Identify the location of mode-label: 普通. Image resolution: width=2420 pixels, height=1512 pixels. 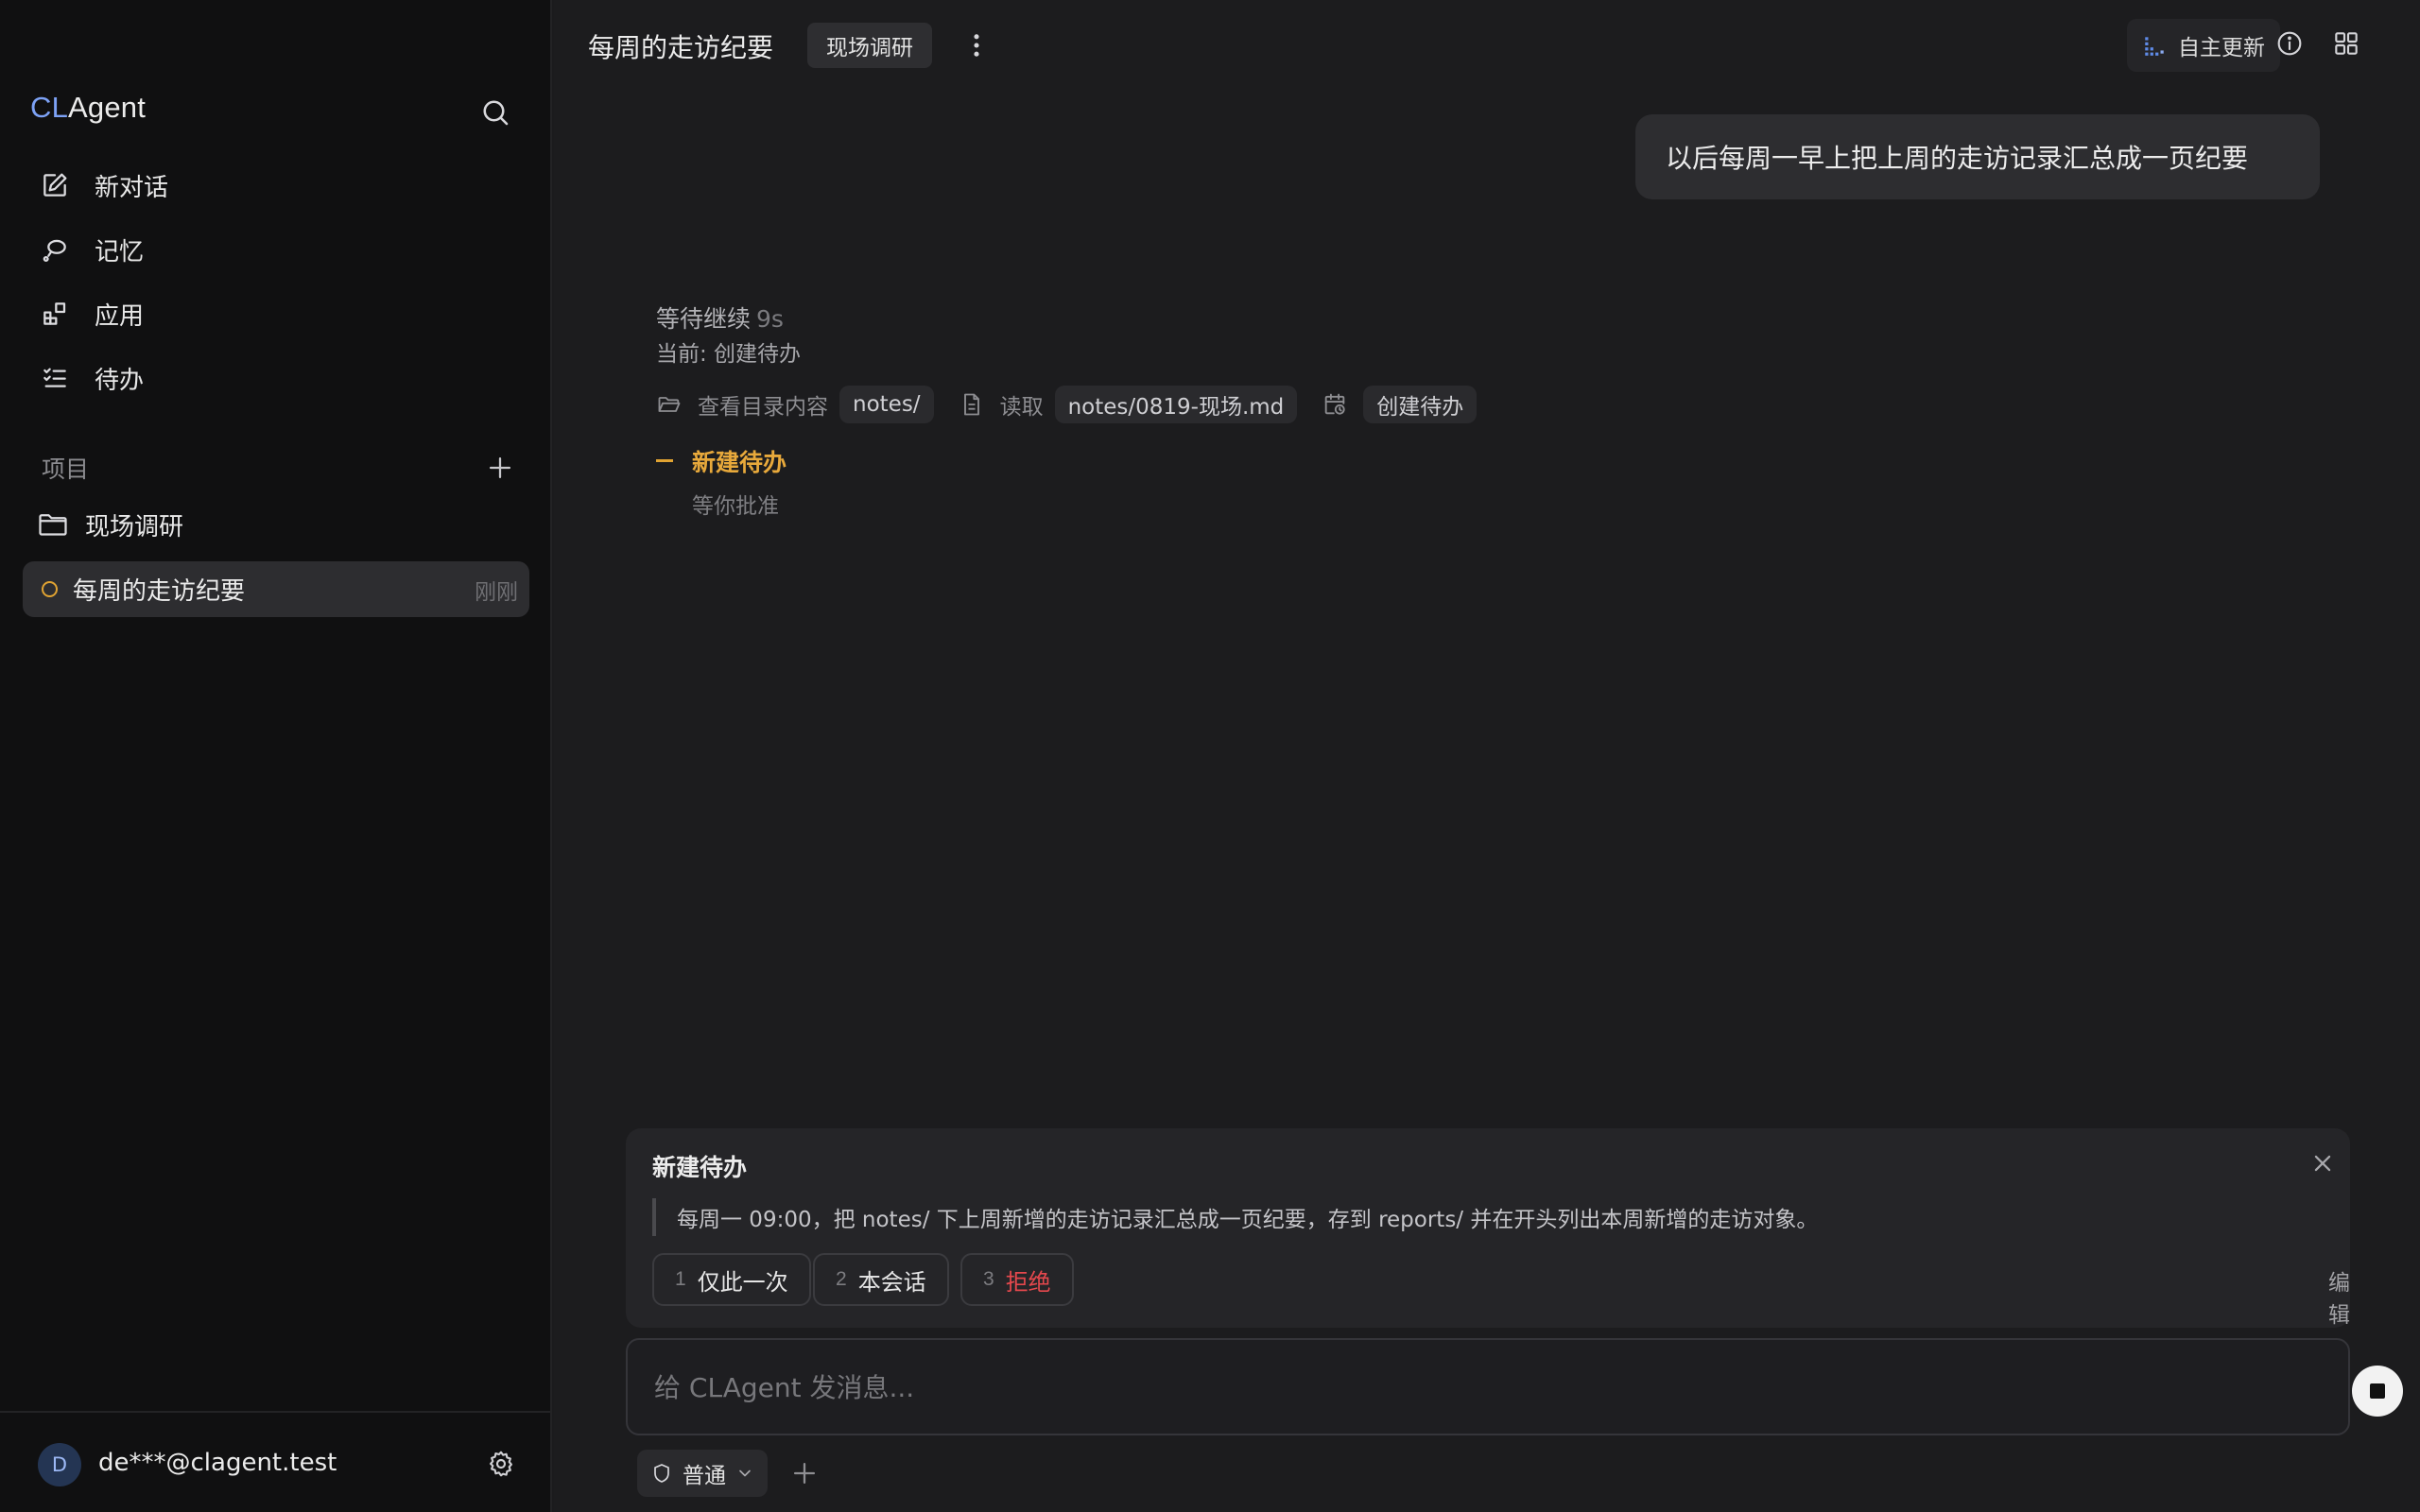
(704, 1476).